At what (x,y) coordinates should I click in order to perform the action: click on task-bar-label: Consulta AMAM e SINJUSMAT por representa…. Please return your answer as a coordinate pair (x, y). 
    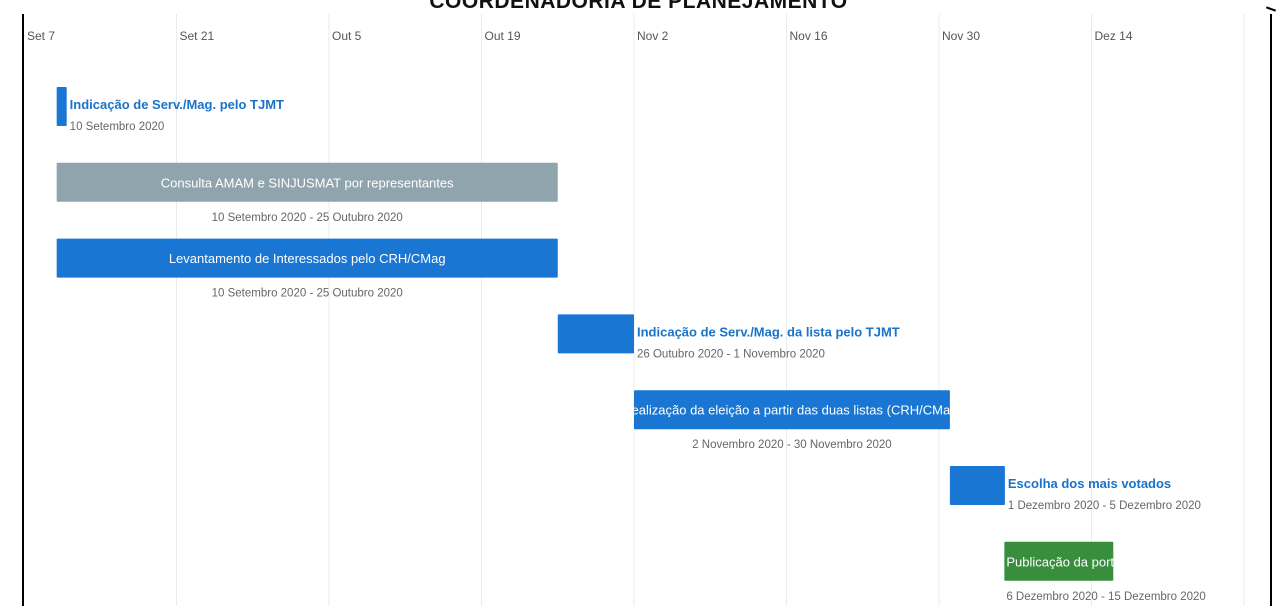
    Looking at the image, I should click on (307, 182).